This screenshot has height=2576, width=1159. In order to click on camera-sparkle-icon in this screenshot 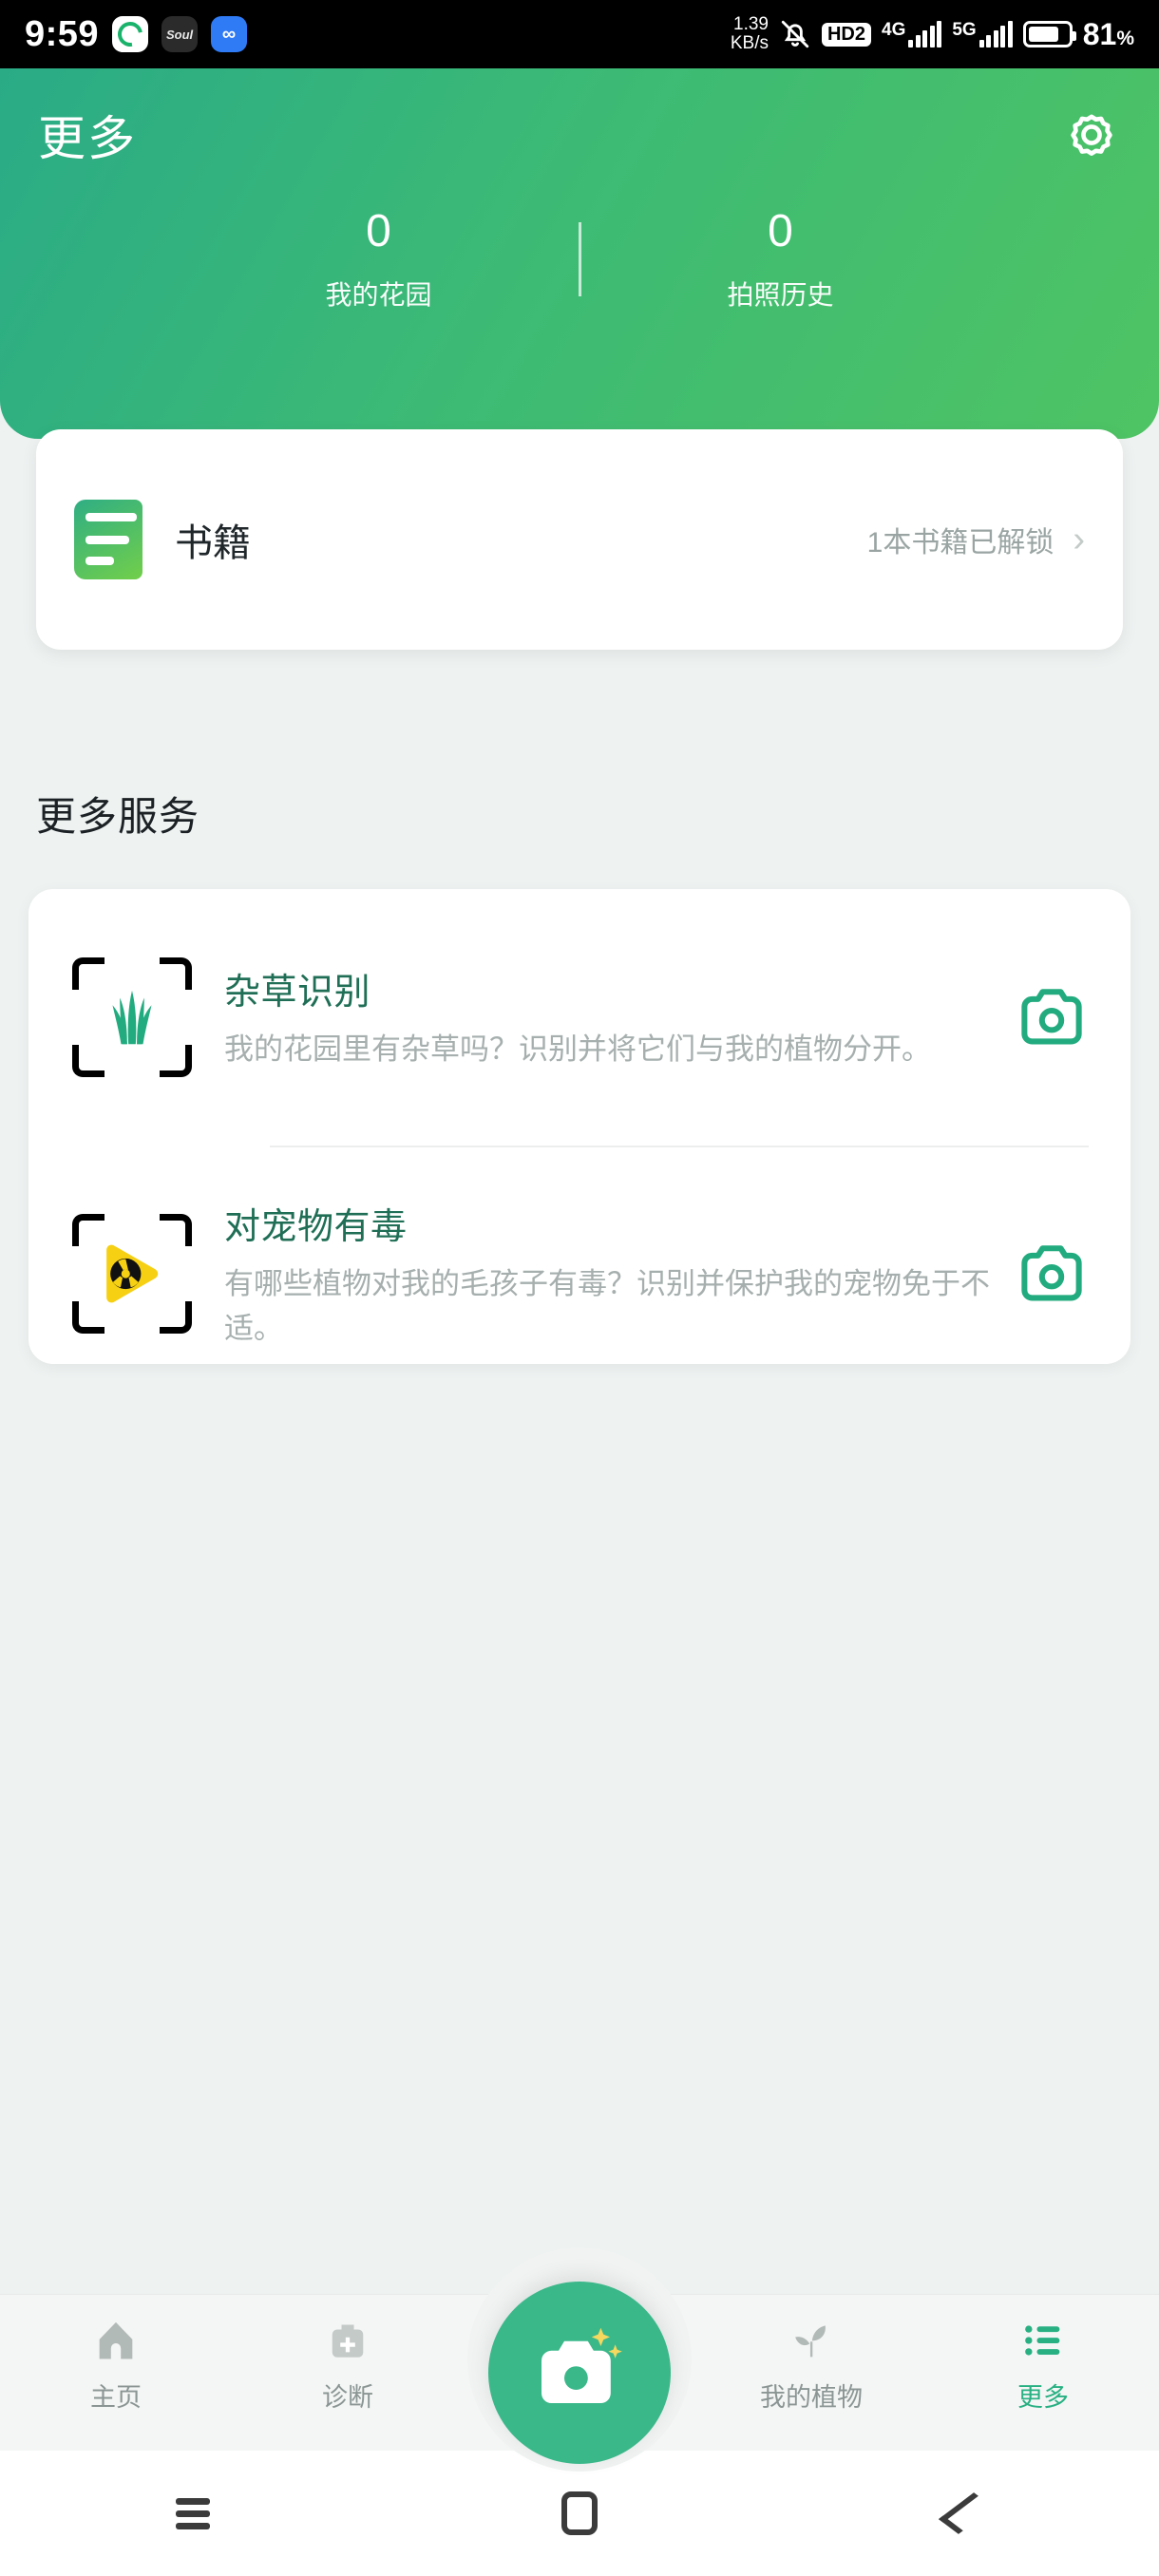, I will do `click(582, 2365)`.